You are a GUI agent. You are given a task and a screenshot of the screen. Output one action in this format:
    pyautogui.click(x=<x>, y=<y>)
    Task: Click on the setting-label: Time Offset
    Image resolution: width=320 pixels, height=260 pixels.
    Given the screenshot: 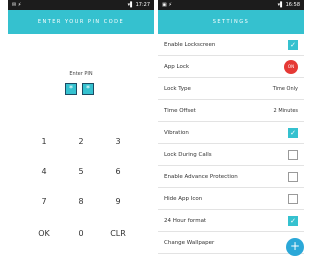 What is the action you would take?
    pyautogui.click(x=180, y=111)
    